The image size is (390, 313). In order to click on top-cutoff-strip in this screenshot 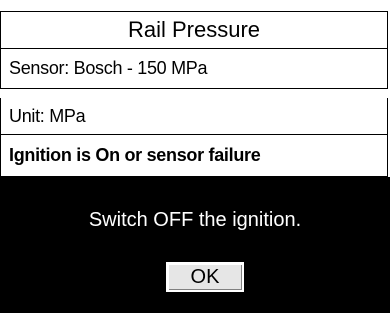, I will do `click(195, 5)`.